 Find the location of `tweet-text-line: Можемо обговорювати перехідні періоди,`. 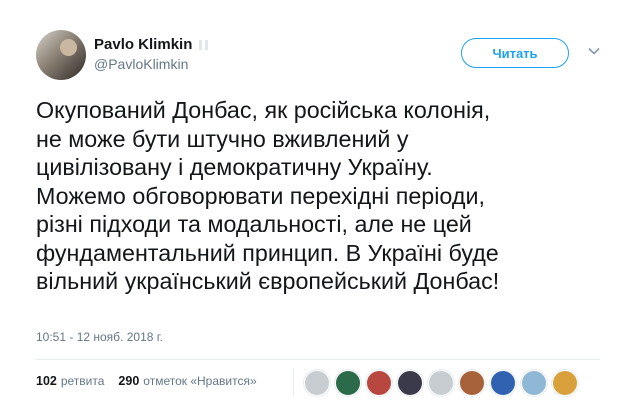

tweet-text-line: Можемо обговорювати перехідні періоди, is located at coordinates (260, 195).